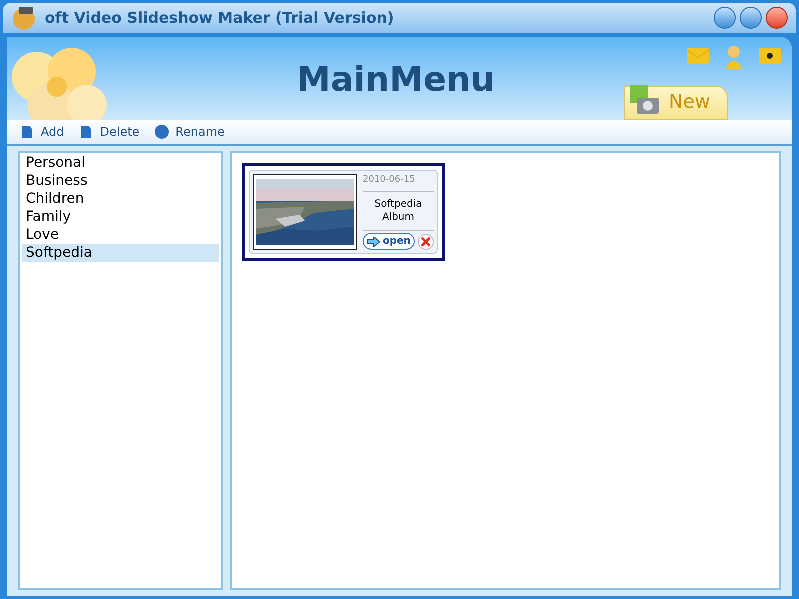 Image resolution: width=799 pixels, height=599 pixels. I want to click on rename-button: Rename, so click(189, 132).